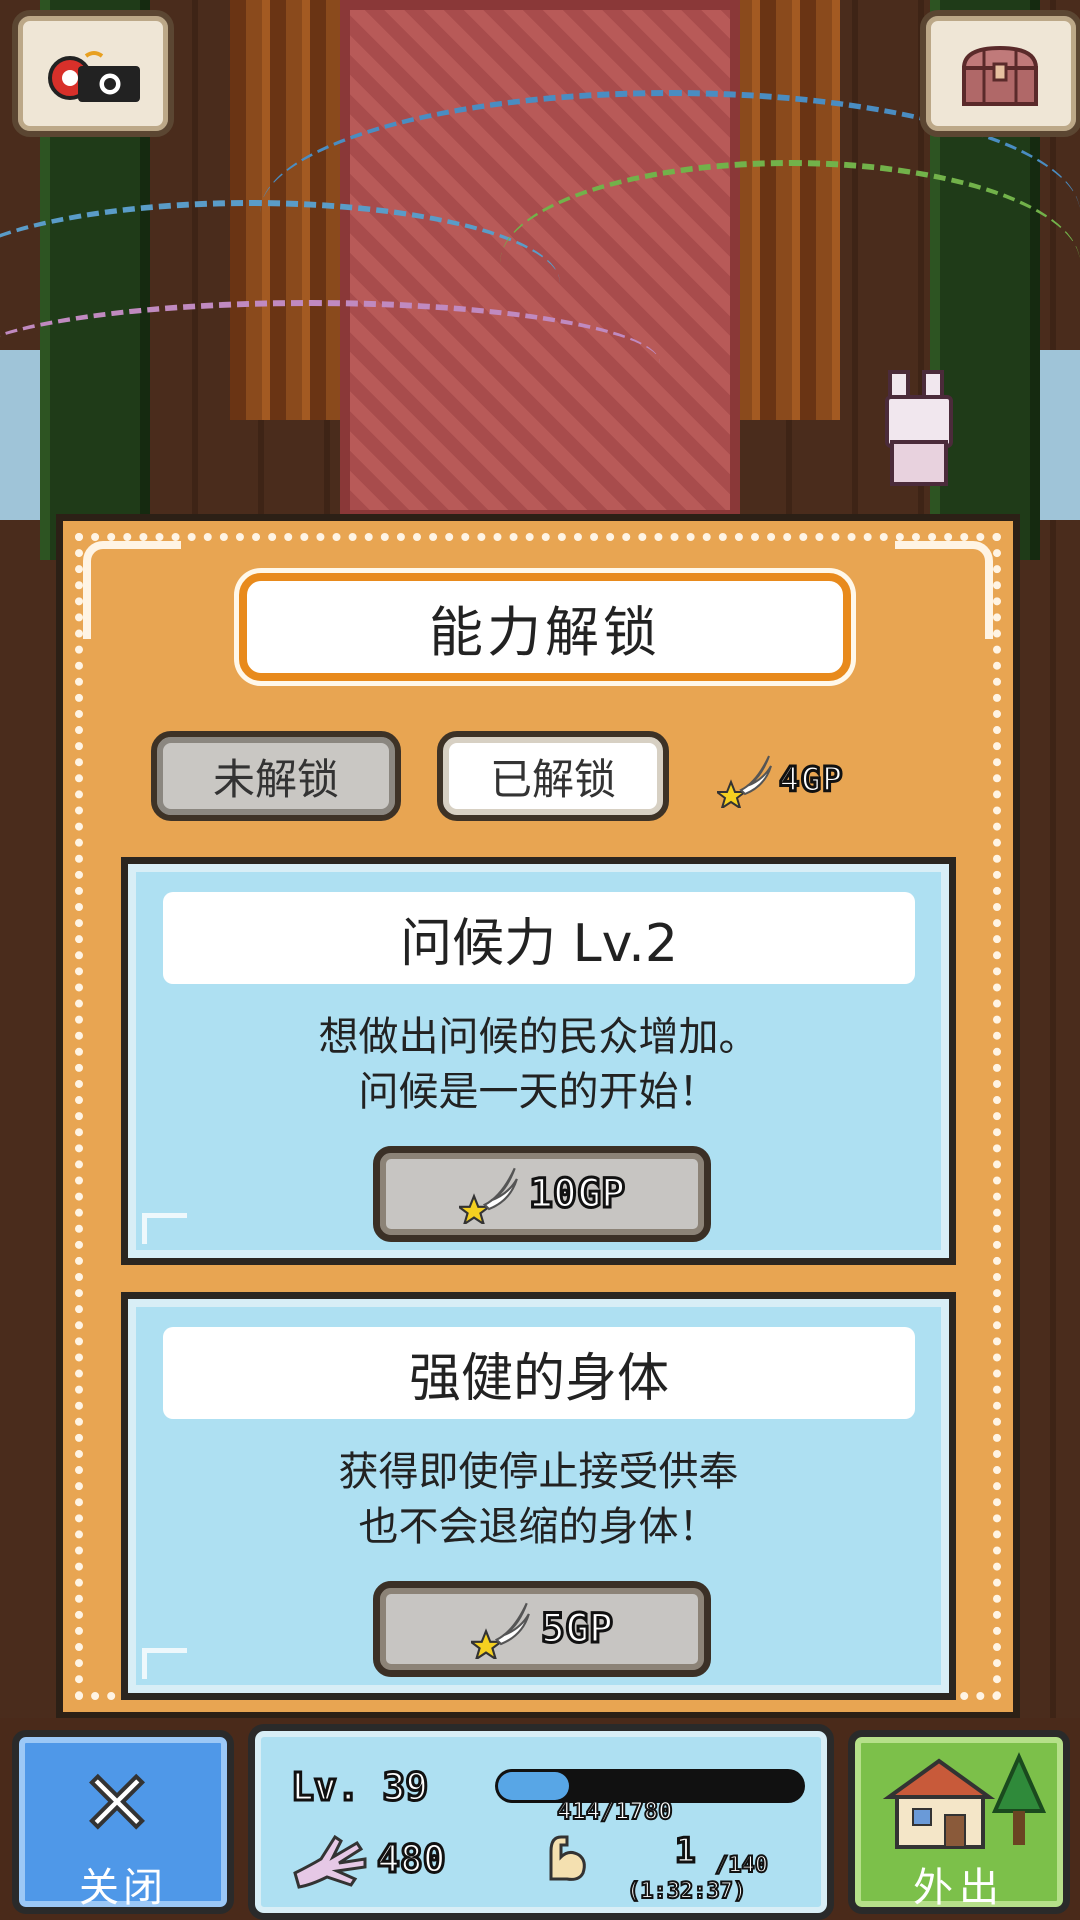 The height and width of the screenshot is (1920, 1080). Describe the element at coordinates (790, 263) in the screenshot. I see `decor-string` at that location.